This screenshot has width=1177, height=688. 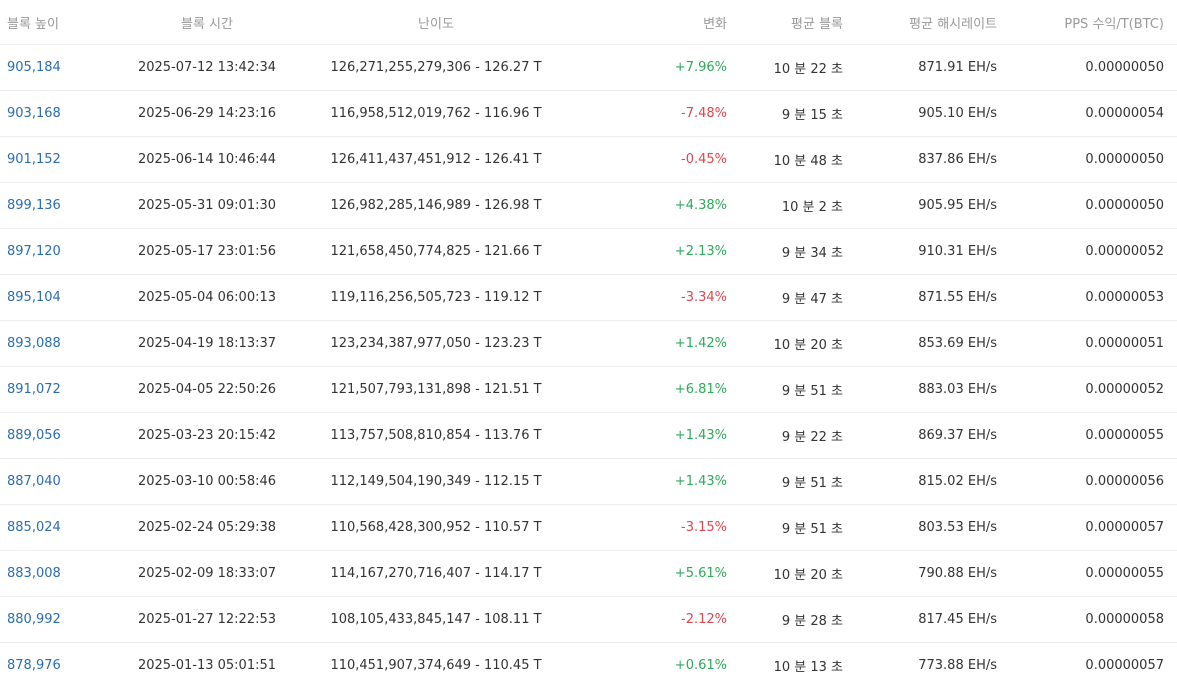 I want to click on pps-earnings-value: 0.00000057, so click(x=1124, y=665).